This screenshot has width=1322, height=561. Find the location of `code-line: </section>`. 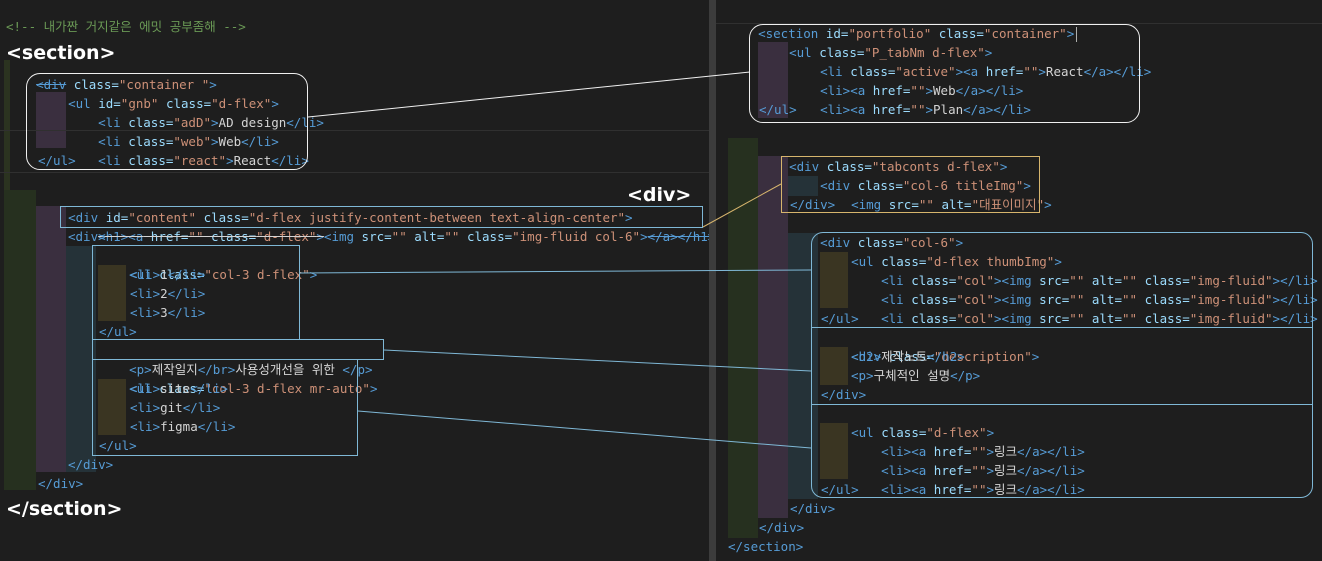

code-line: </section> is located at coordinates (766, 546).